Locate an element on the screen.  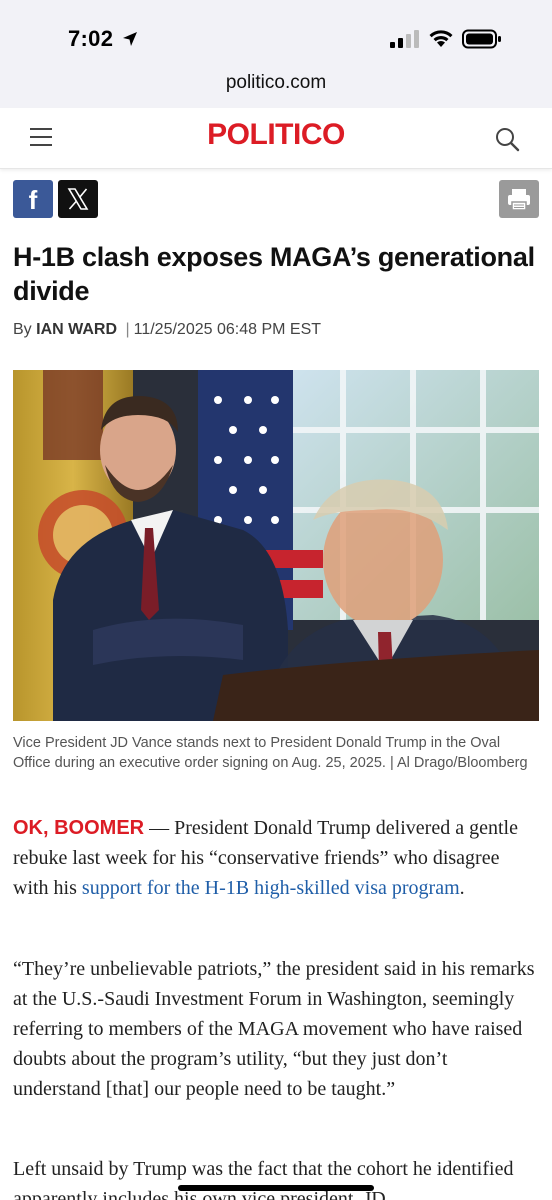
kicker: OK, BOOMER is located at coordinates (79, 828).